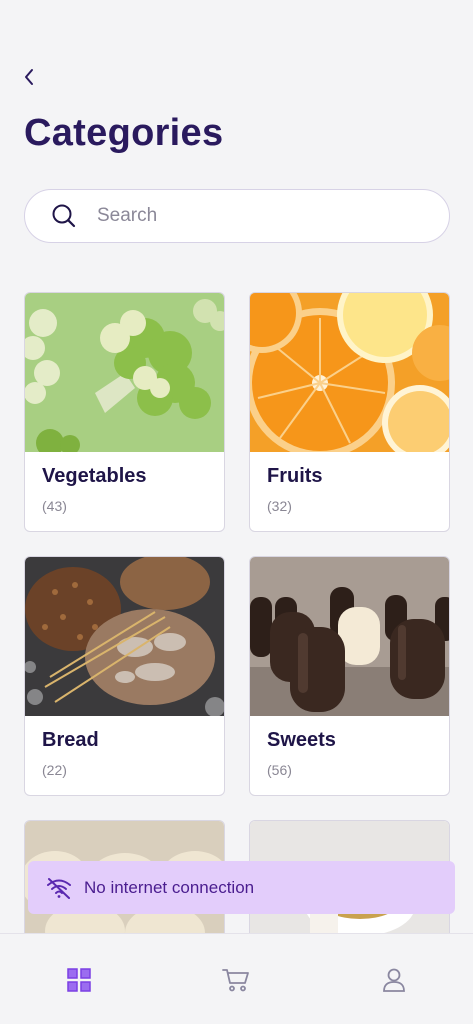 The image size is (473, 1024). I want to click on category-card-vegetables: Vegetables (43), so click(124, 412).